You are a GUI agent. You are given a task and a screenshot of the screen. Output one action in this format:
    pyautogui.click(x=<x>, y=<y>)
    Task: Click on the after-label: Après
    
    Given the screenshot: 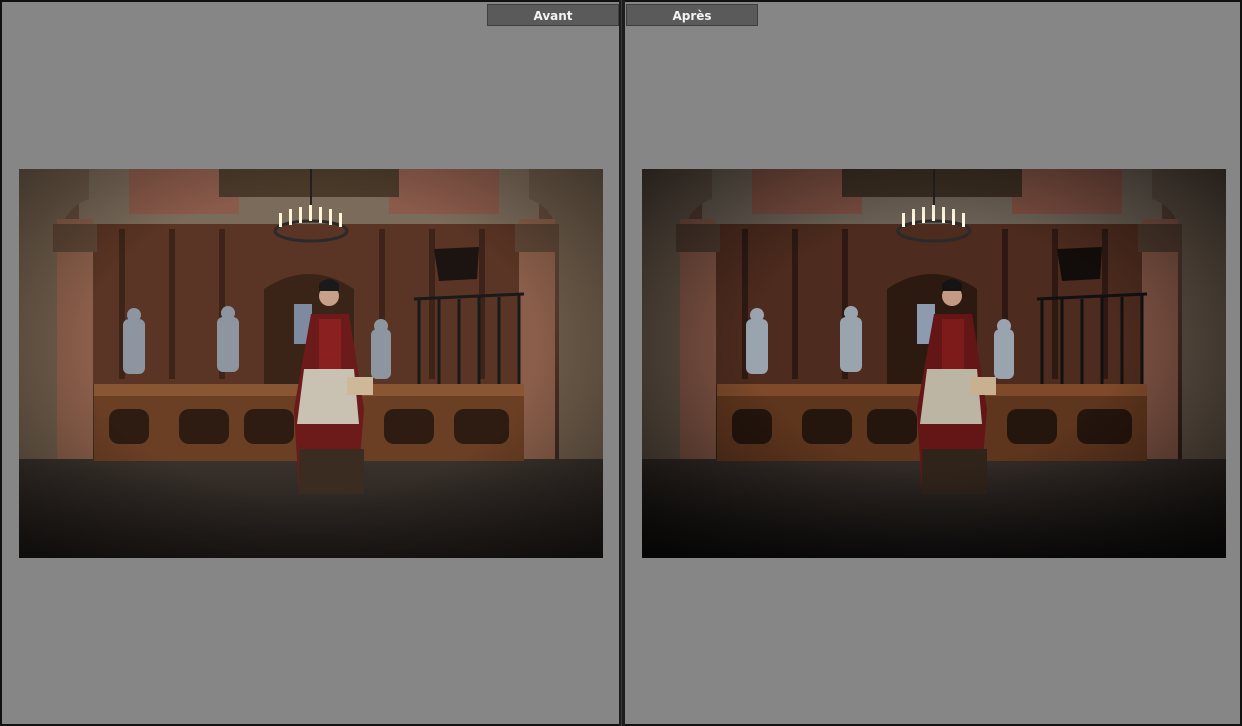 What is the action you would take?
    pyautogui.click(x=692, y=15)
    